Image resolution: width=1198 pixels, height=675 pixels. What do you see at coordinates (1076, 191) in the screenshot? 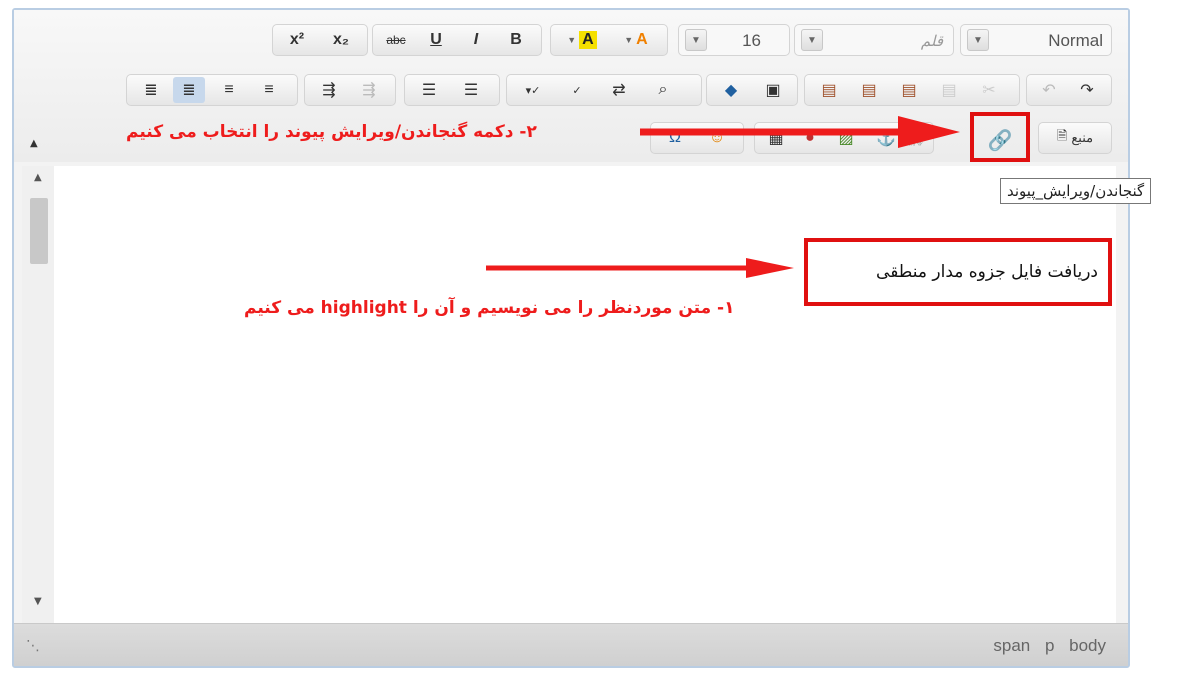
I see `link-tooltip: گنجاندن/ویرایش_پیوند` at bounding box center [1076, 191].